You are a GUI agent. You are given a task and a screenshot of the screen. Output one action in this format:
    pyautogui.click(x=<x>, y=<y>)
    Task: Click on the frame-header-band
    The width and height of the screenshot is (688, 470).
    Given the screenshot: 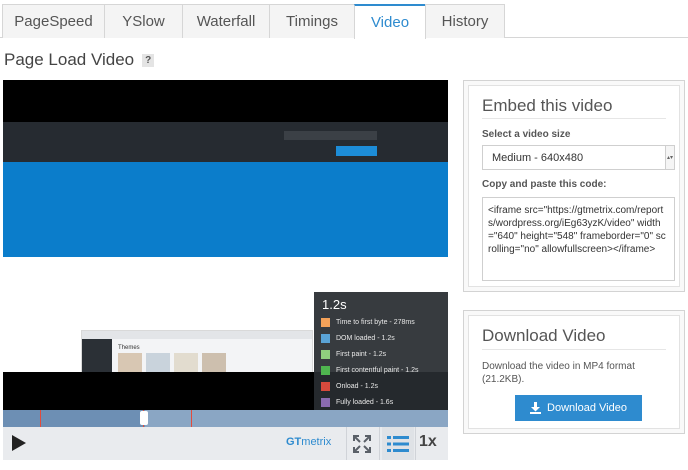 What is the action you would take?
    pyautogui.click(x=225, y=142)
    